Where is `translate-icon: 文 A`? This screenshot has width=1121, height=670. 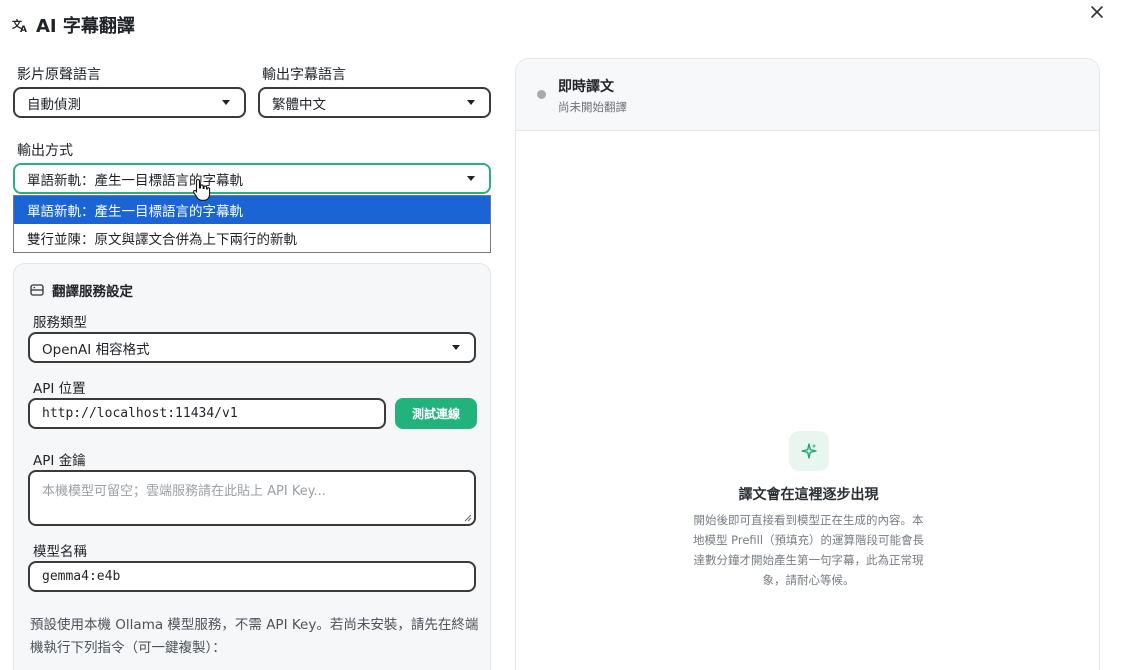
translate-icon: 文 A is located at coordinates (20, 25).